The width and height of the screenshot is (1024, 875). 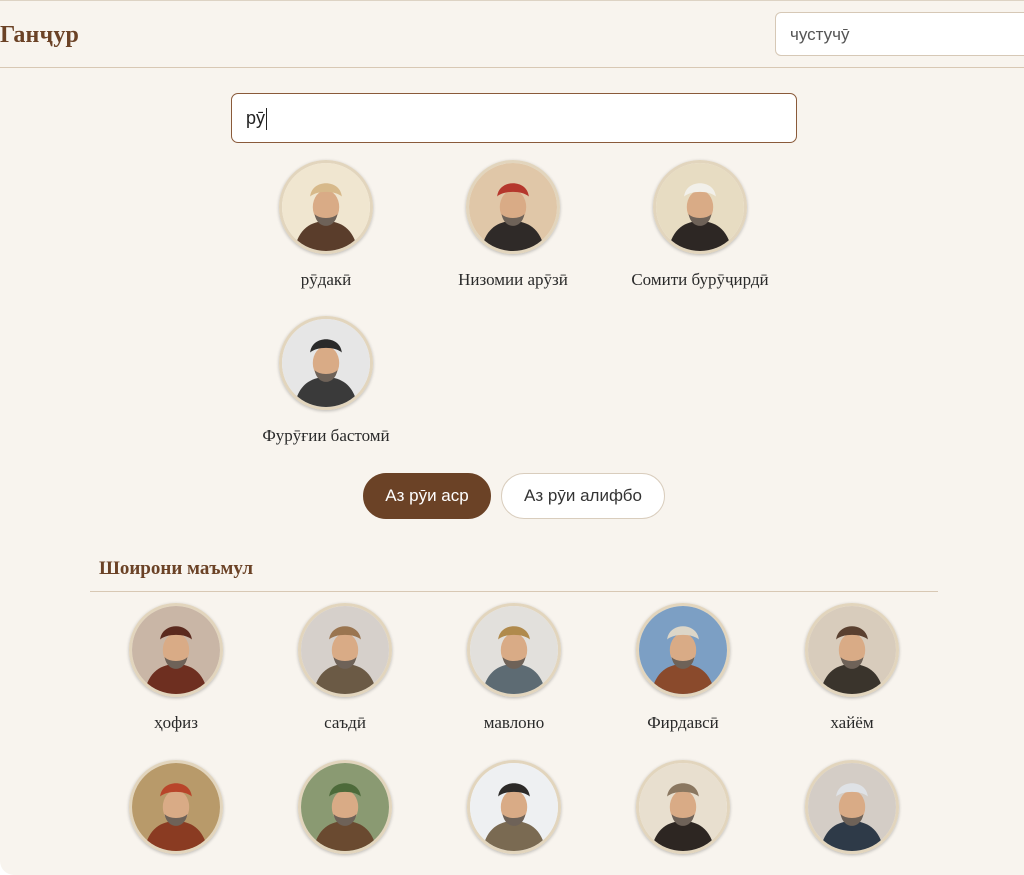 I want to click on search-result-card: Сомити бурӯҷирдӣ, so click(x=700, y=225).